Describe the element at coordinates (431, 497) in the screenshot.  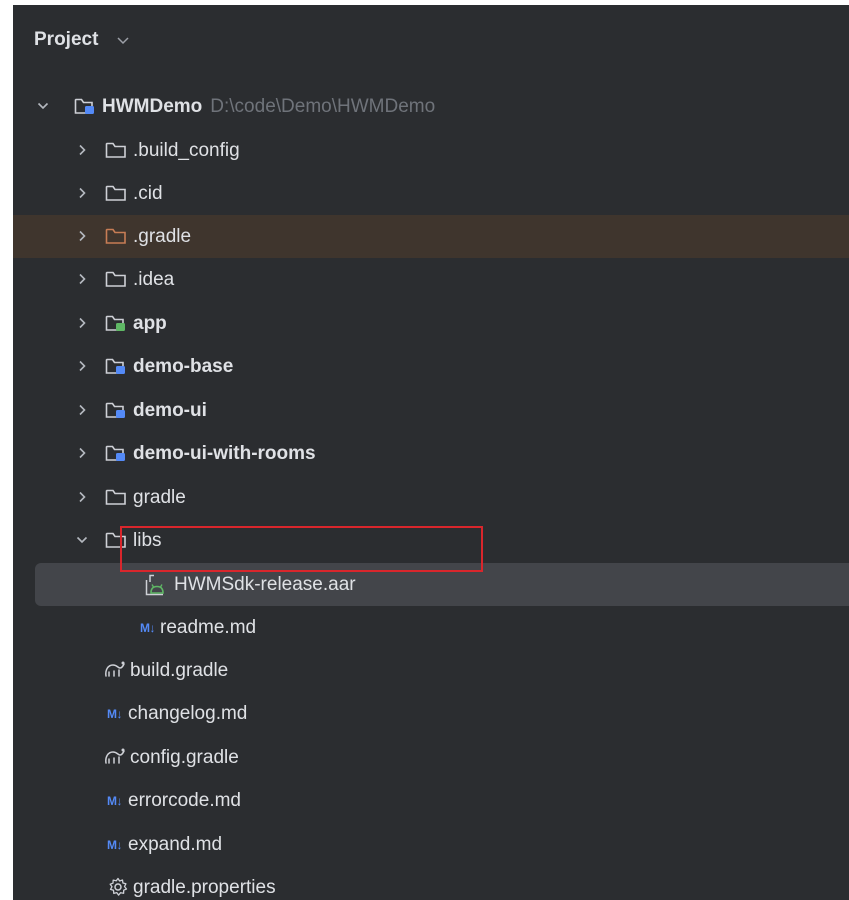
I see `tree-item-gradle: gradle` at that location.